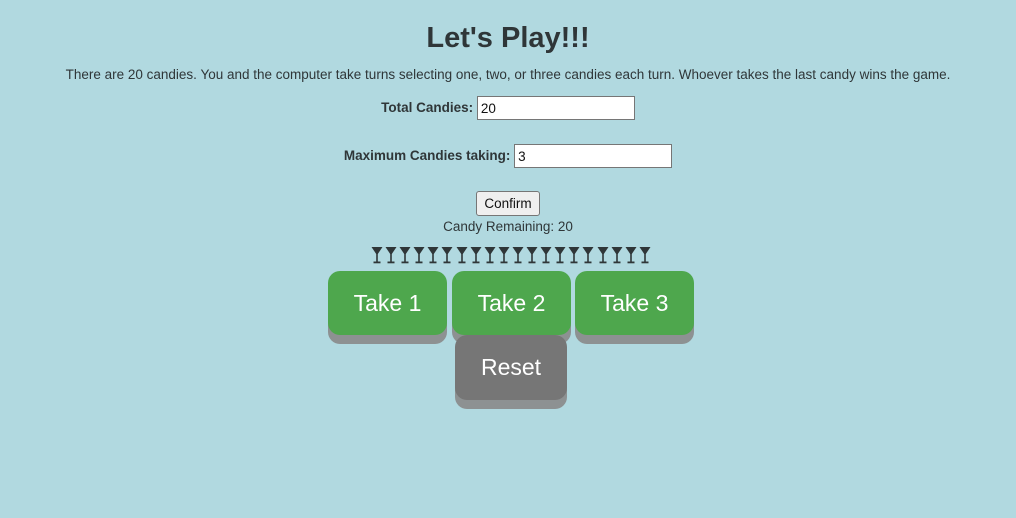 The width and height of the screenshot is (1016, 518). Describe the element at coordinates (593, 156) in the screenshot. I see `max-candies-input` at that location.